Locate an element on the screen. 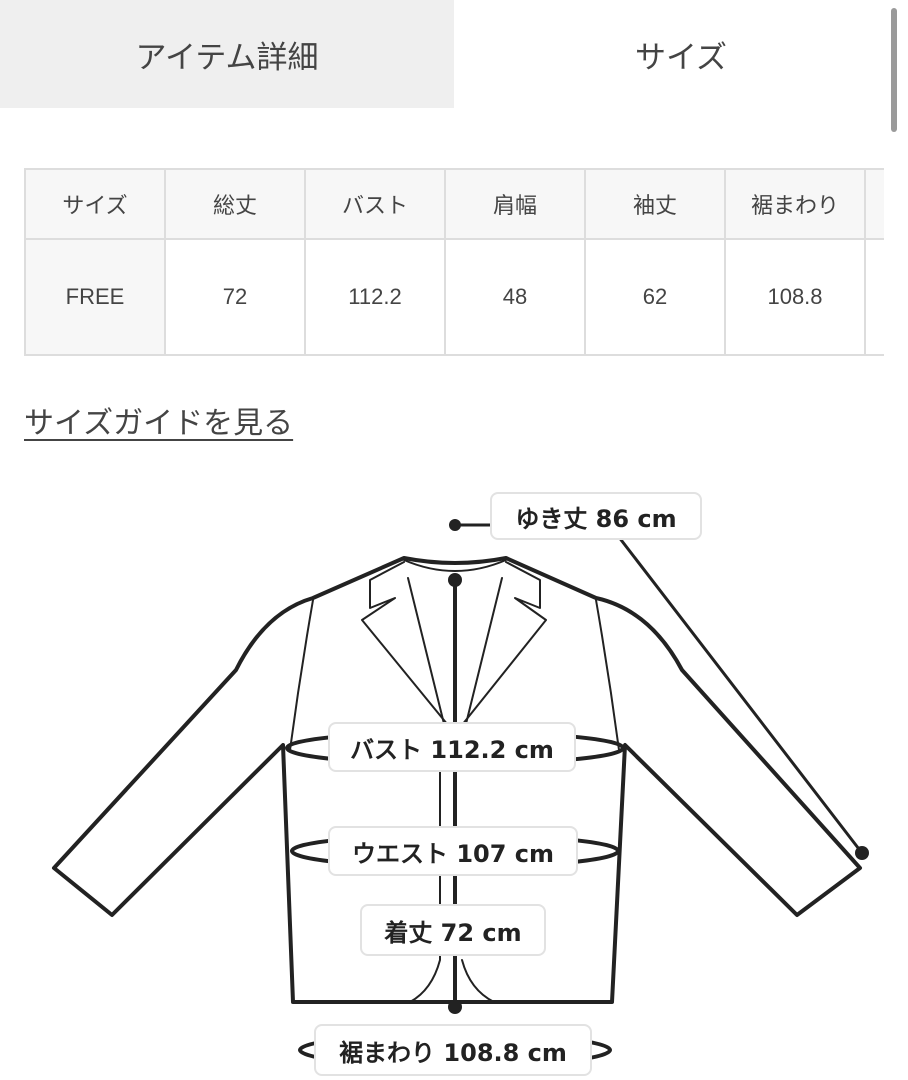  front-inner-line-left is located at coordinates (428, 659).